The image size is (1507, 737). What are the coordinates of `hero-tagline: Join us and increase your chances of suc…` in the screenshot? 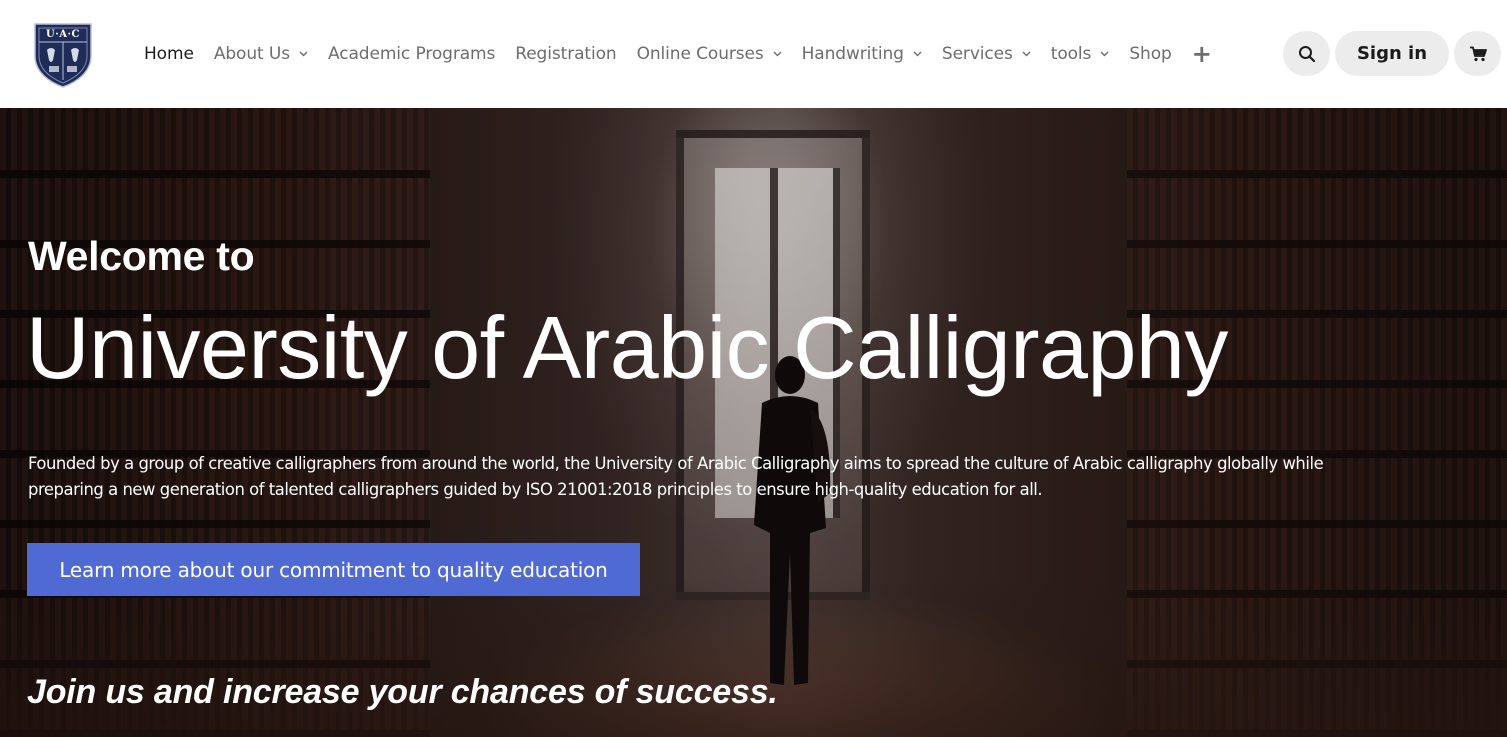 It's located at (402, 692).